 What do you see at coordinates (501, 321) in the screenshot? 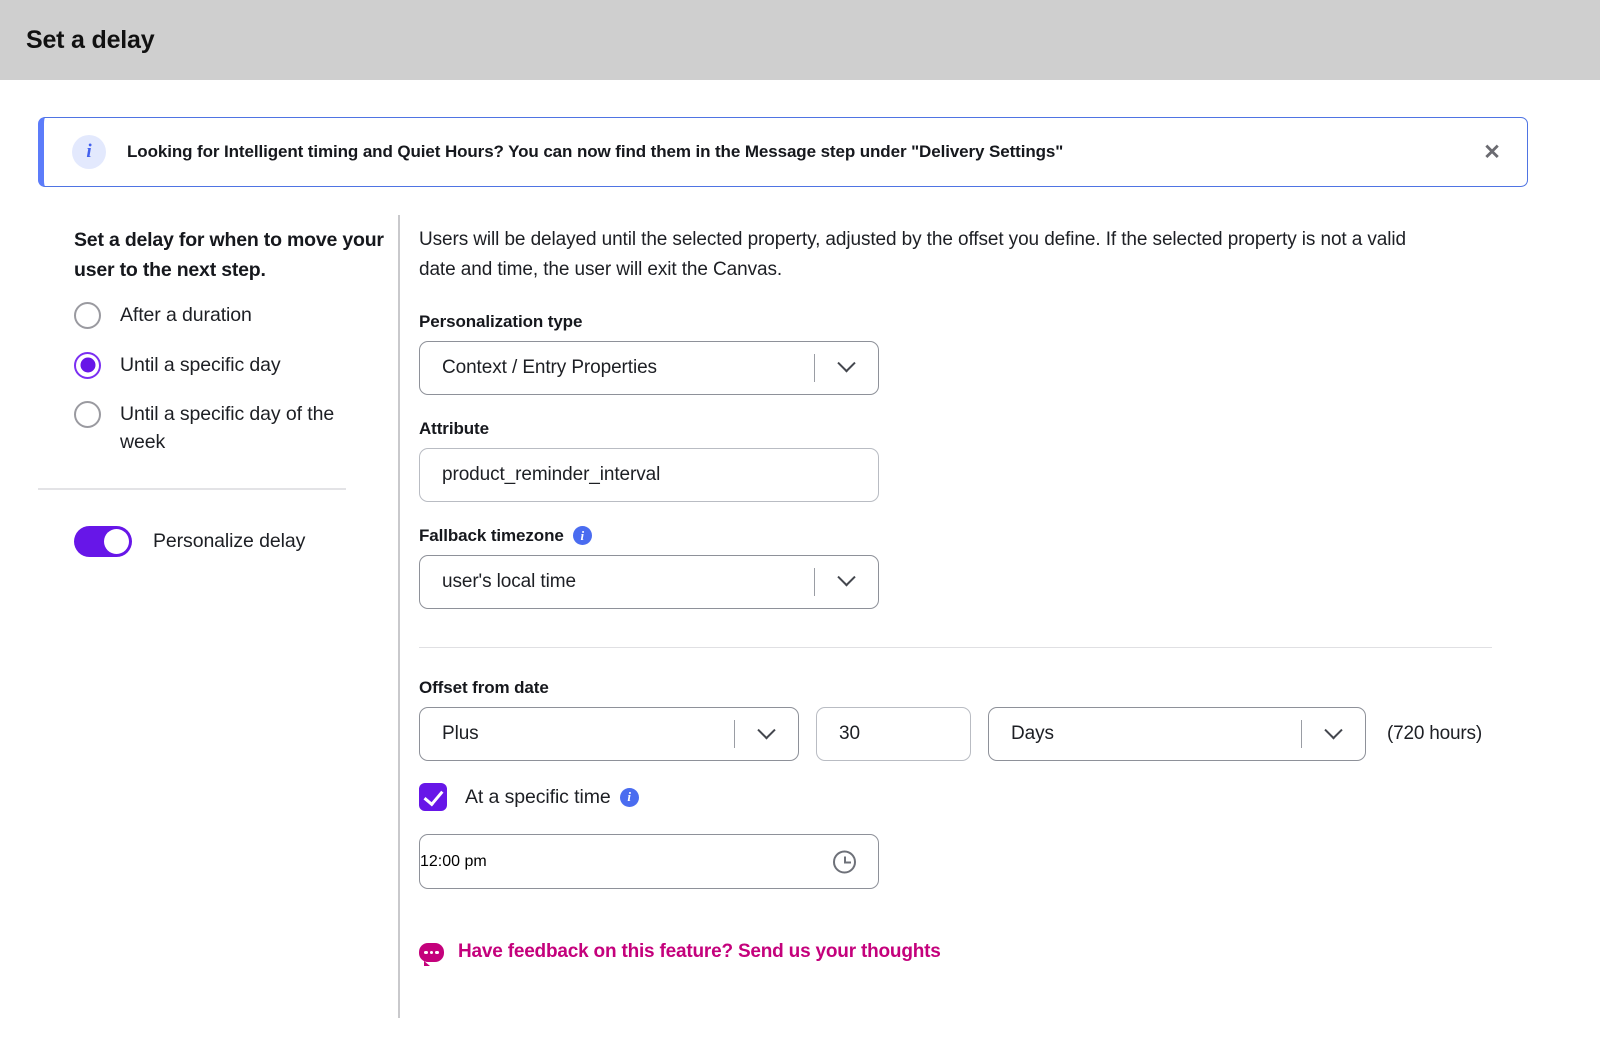
I see `personalization-type-label: Personalization type` at bounding box center [501, 321].